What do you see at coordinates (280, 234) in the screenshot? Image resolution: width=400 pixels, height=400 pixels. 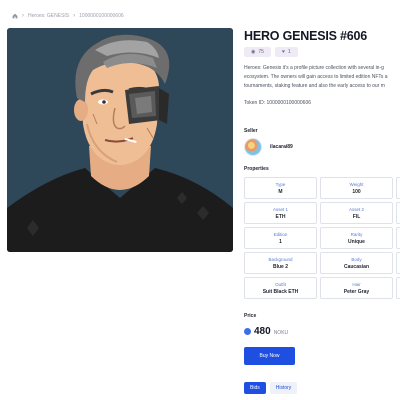 I see `property-key: Edition` at bounding box center [280, 234].